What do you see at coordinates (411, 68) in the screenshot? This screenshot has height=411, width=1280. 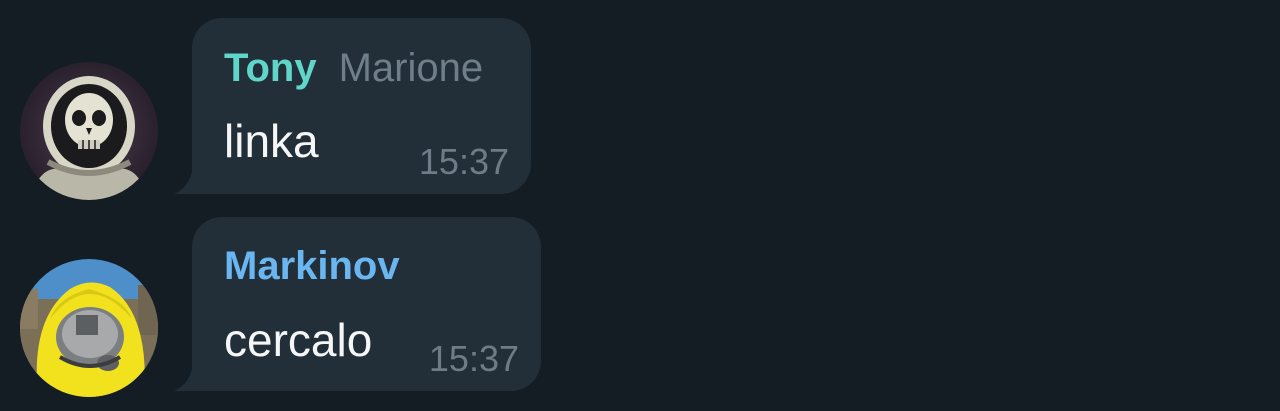 I see `via-name: Marione` at bounding box center [411, 68].